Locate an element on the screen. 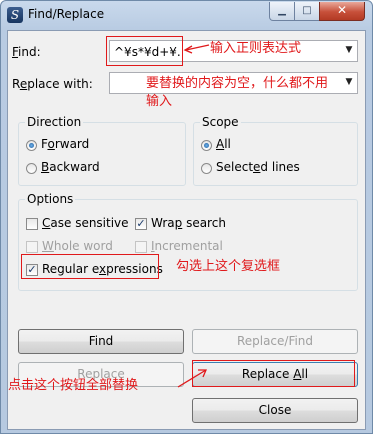 The height and width of the screenshot is (434, 373). options-title: Options is located at coordinates (50, 199).